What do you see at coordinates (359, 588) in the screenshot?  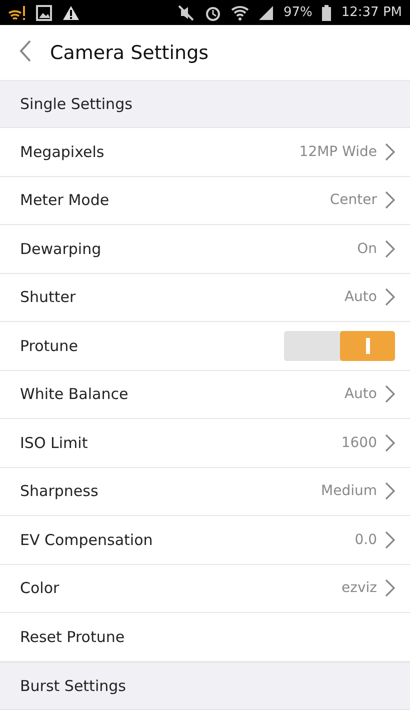 I see `setting-value: ezviz` at bounding box center [359, 588].